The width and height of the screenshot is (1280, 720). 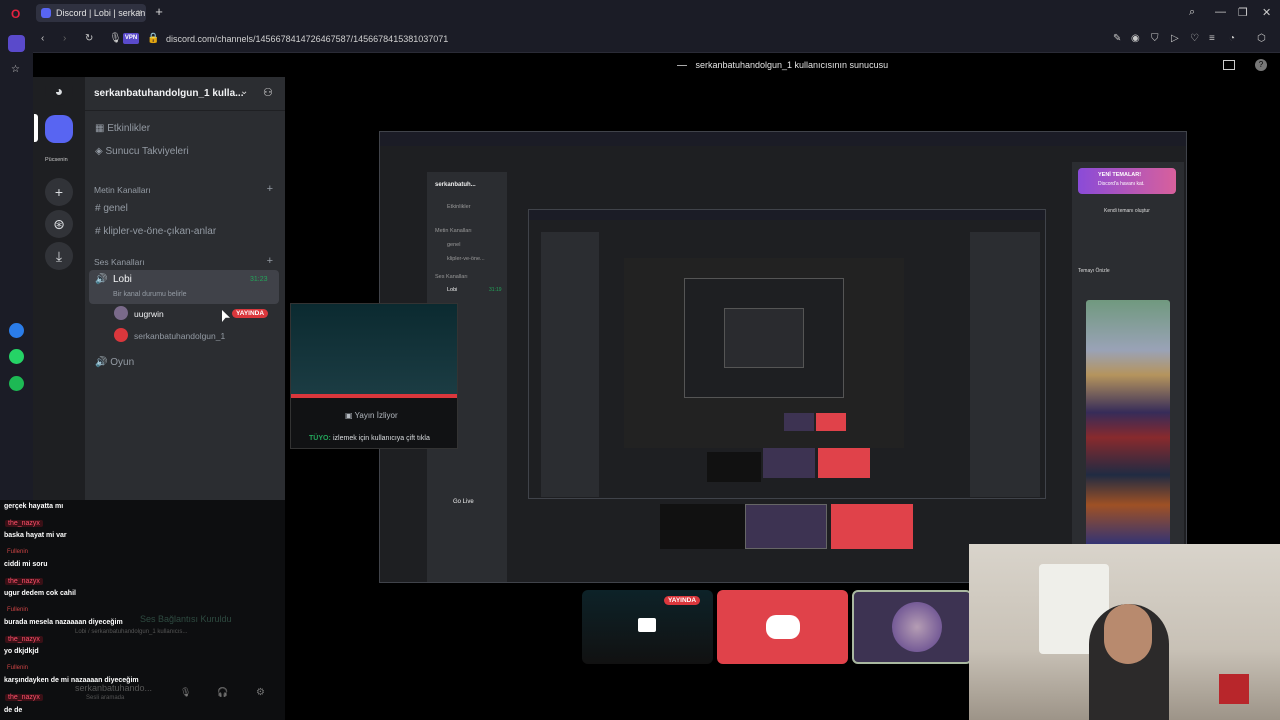 I want to click on boost-label: Sunucu Takviyeleri, so click(x=147, y=151).